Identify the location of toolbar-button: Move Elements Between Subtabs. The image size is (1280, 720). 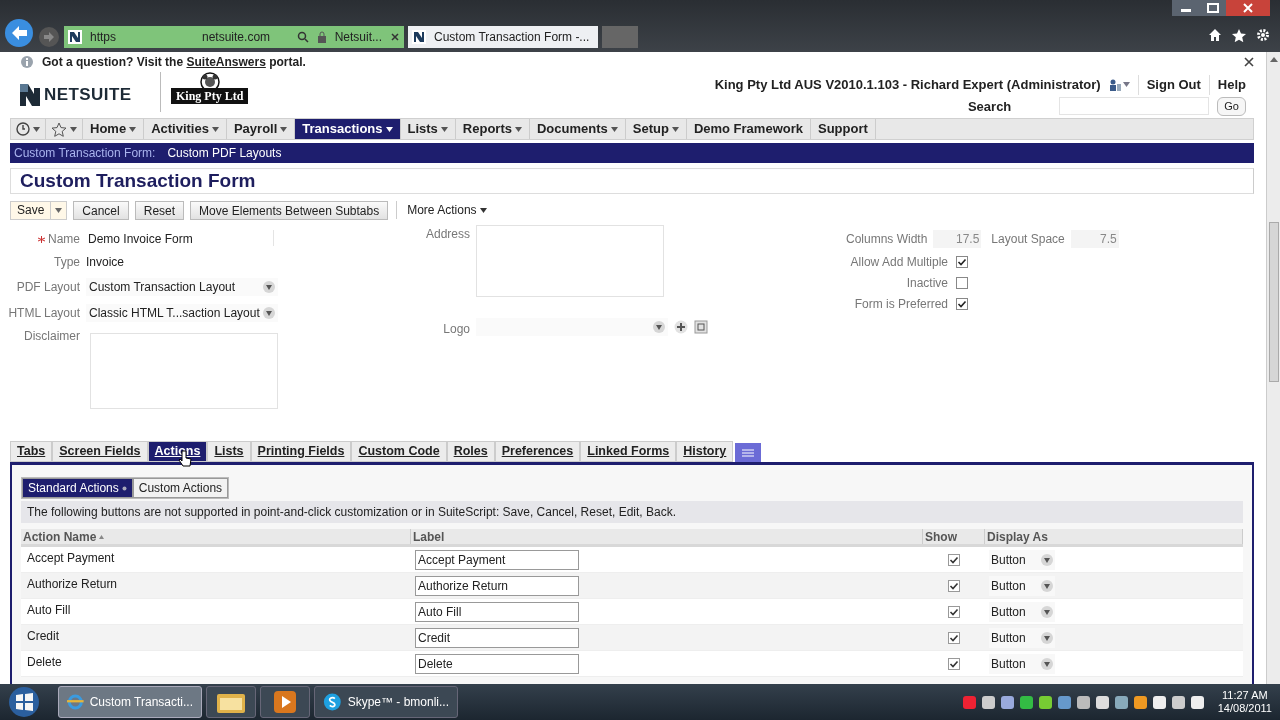
(289, 210).